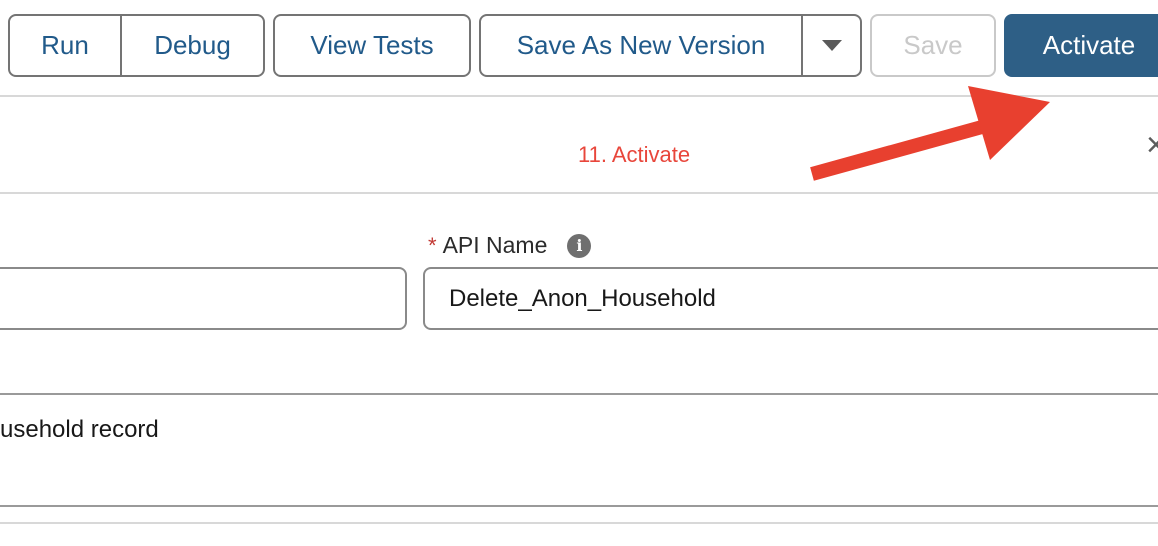 The image size is (1158, 546). Describe the element at coordinates (579, 245) in the screenshot. I see `info-icon: i` at that location.